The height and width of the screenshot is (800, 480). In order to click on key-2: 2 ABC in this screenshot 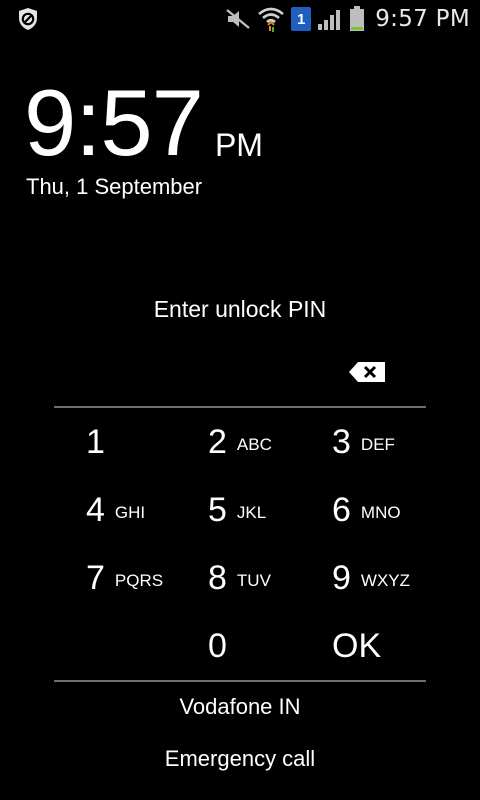, I will do `click(240, 442)`.